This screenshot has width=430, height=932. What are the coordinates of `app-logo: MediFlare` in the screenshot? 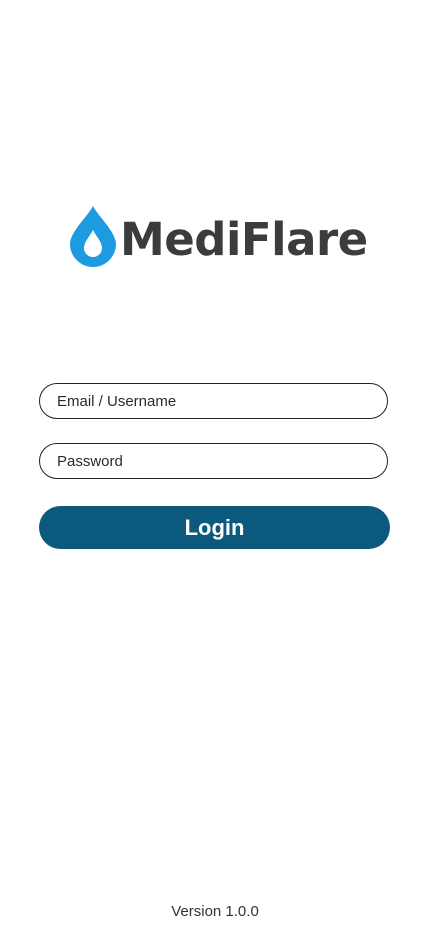 It's located at (218, 236).